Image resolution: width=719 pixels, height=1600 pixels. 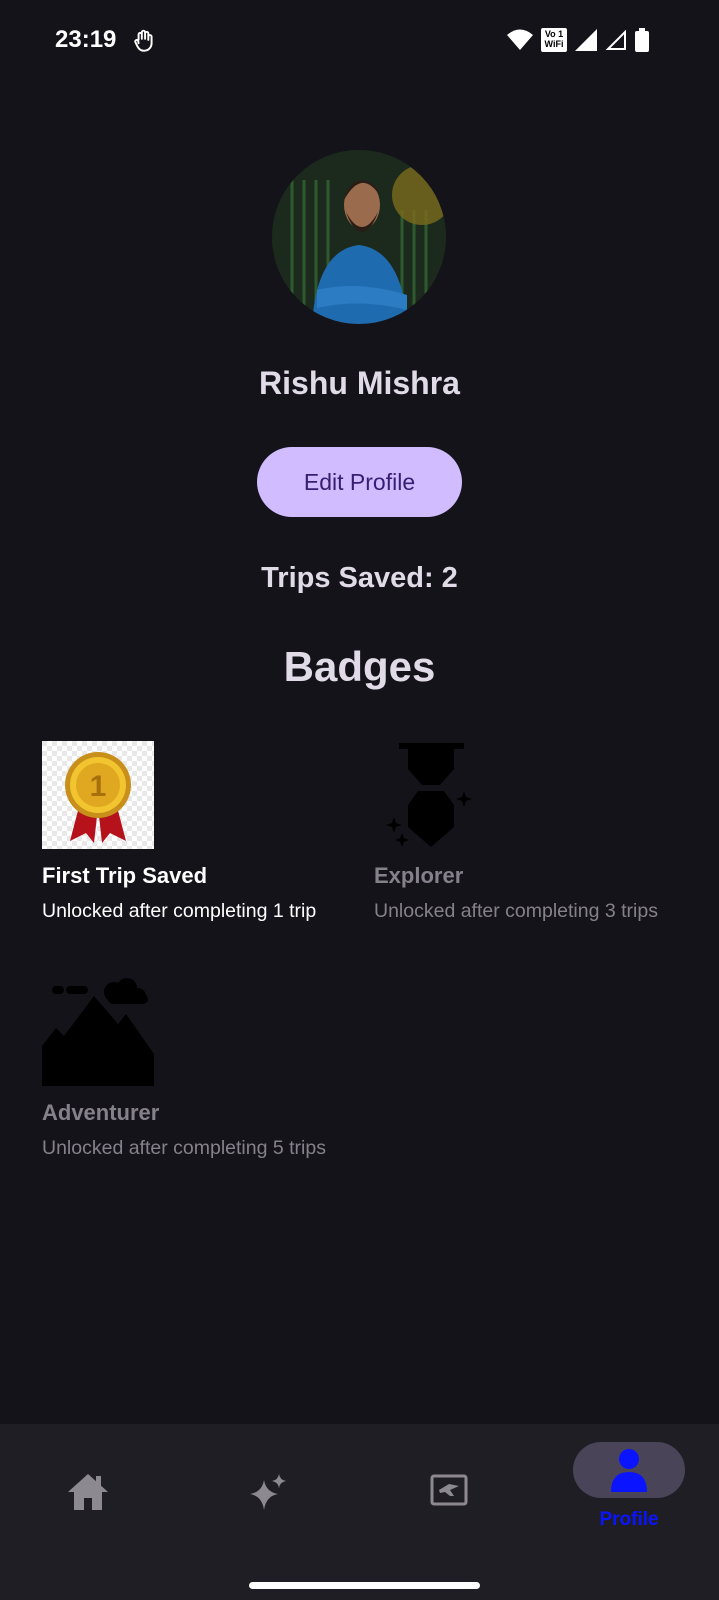 I want to click on nav-home, so click(x=89, y=1479).